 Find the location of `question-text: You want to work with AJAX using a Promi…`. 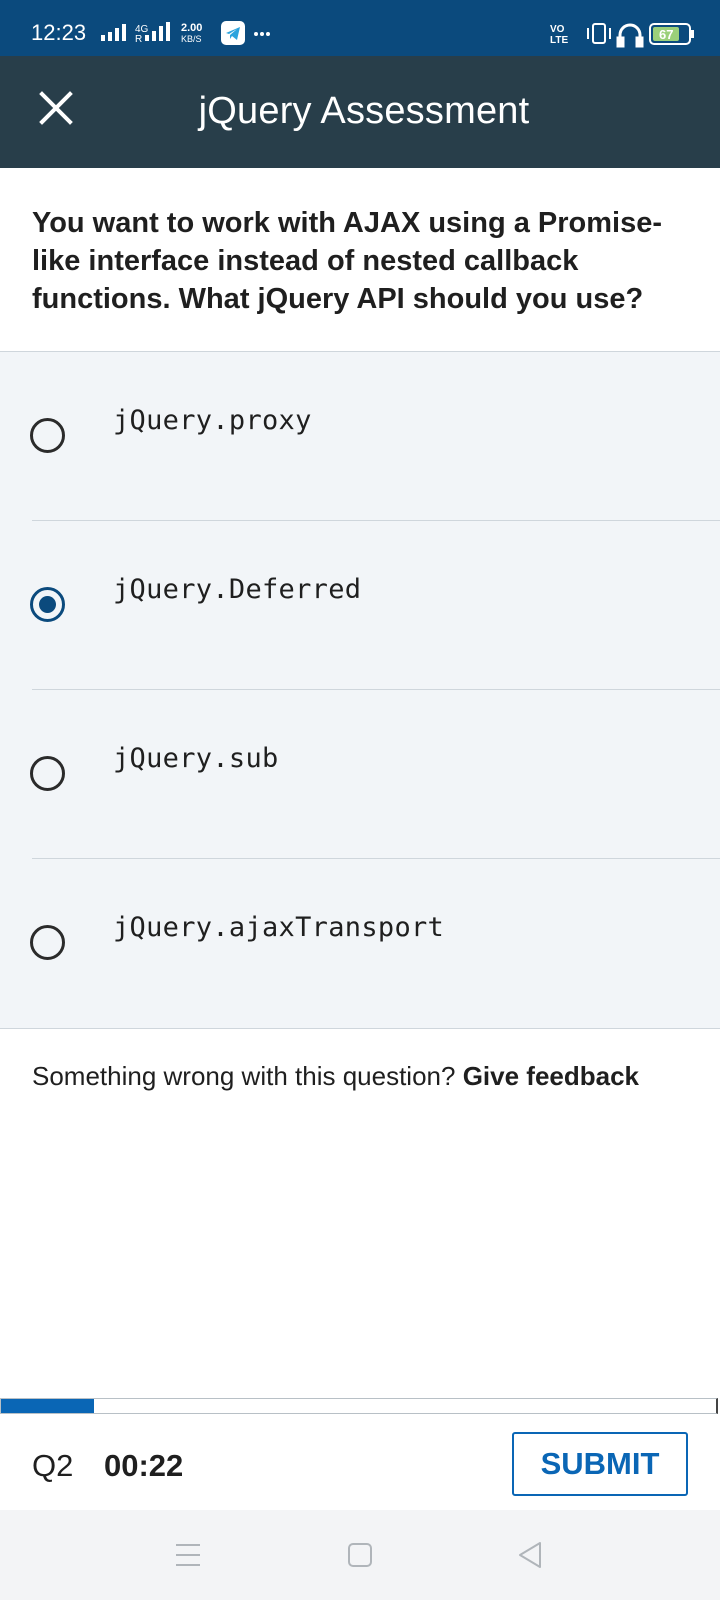

question-text: You want to work with AJAX using a Promi… is located at coordinates (347, 261).